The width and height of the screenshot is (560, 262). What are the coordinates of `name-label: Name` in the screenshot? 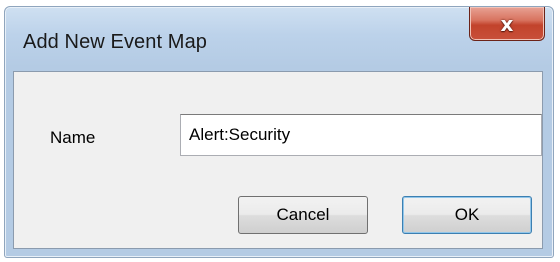 It's located at (73, 137).